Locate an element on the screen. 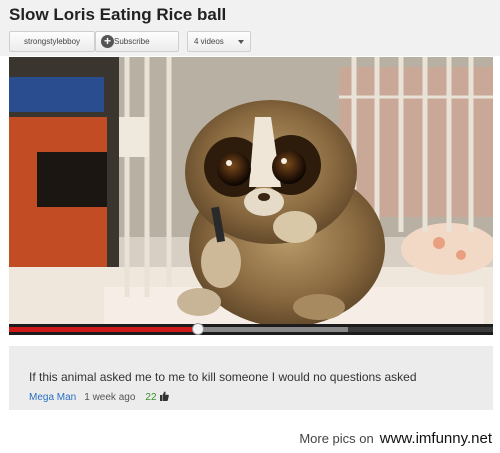  footer-prefix: More pics on is located at coordinates (336, 438).